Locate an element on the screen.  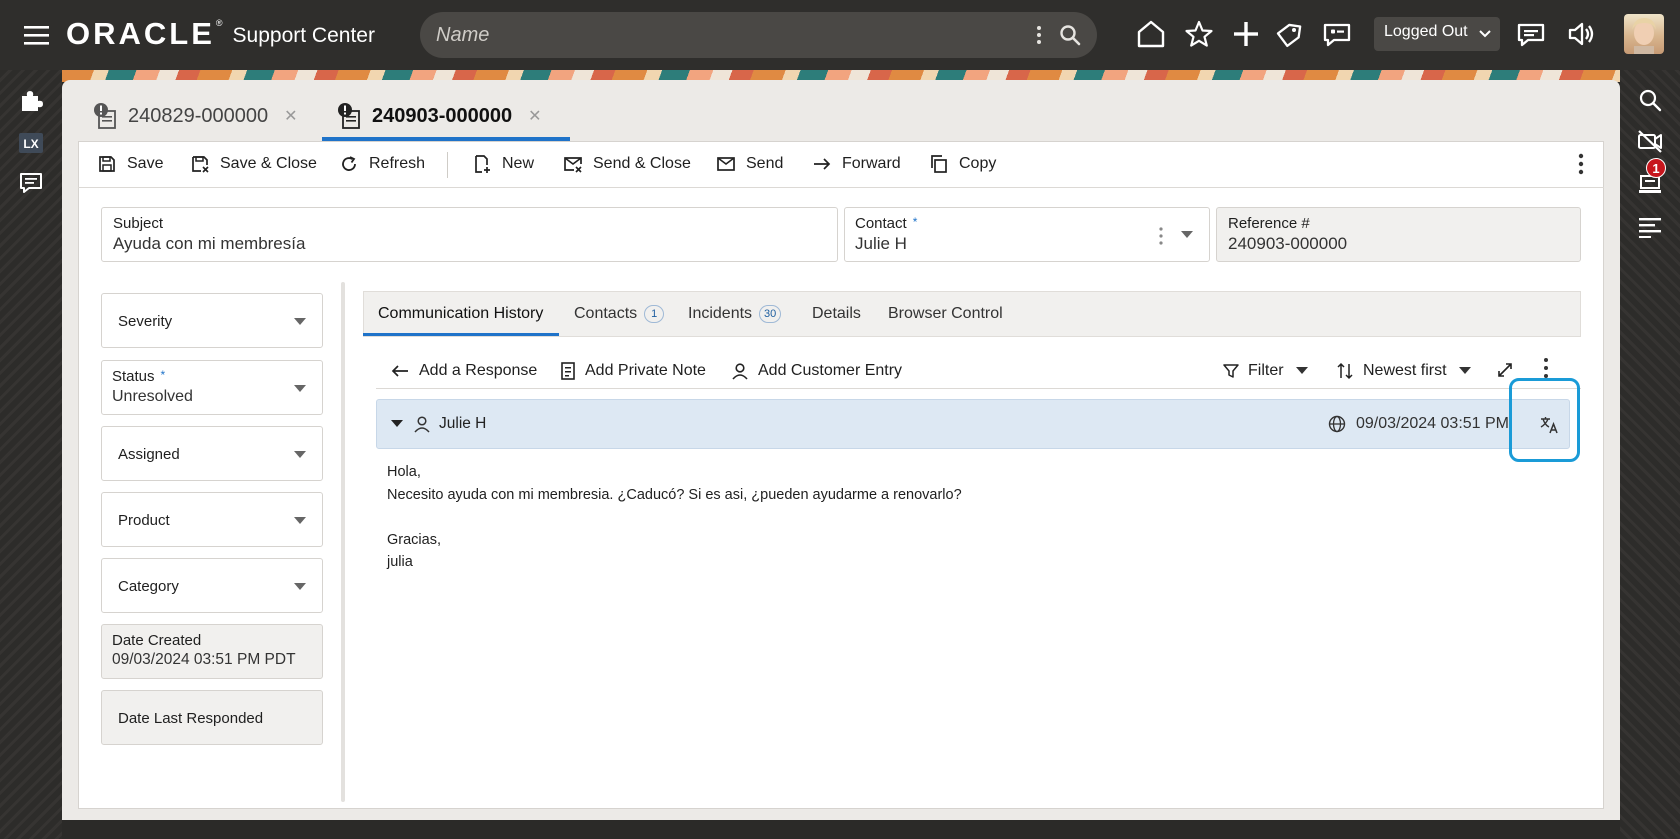
send-button: Send is located at coordinates (749, 164).